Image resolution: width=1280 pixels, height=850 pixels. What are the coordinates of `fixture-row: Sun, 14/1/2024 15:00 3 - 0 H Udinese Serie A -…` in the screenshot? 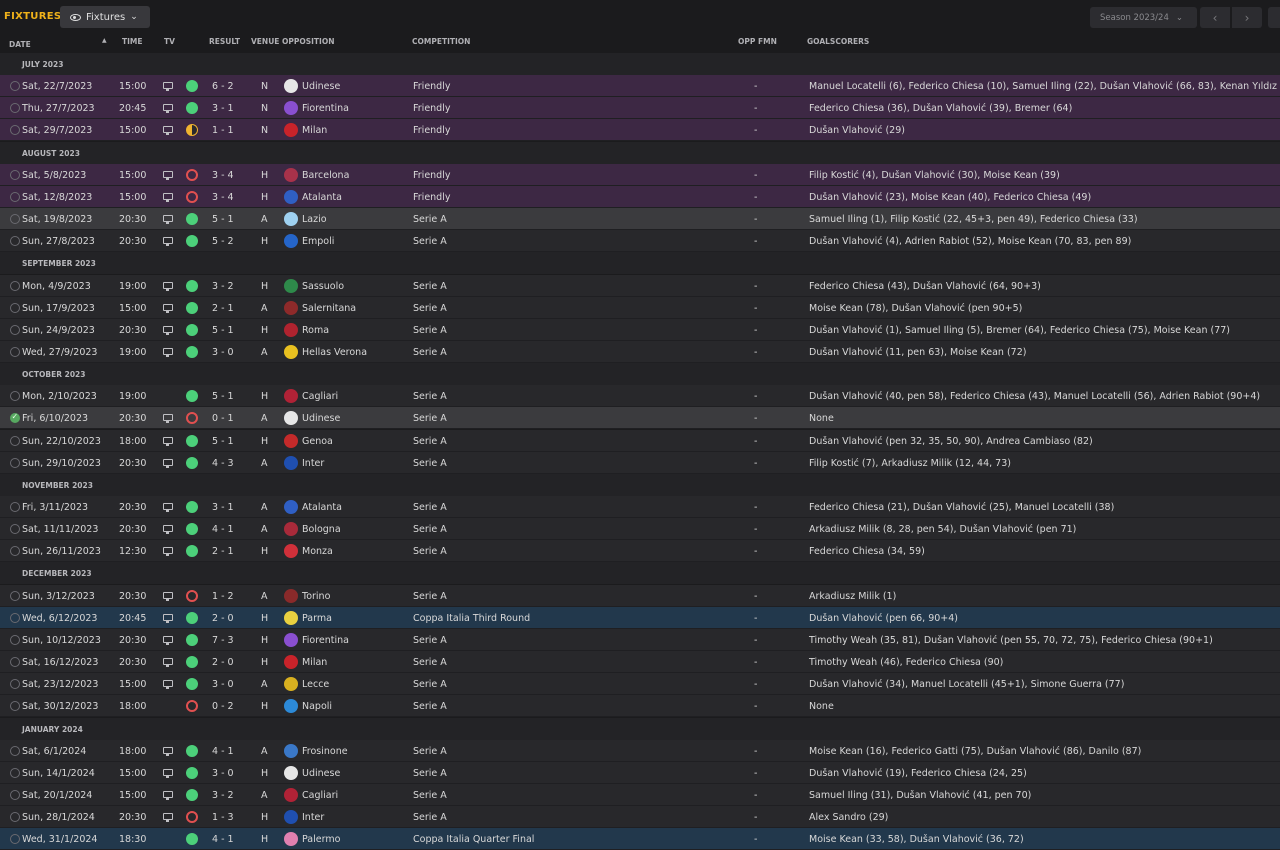 It's located at (640, 772).